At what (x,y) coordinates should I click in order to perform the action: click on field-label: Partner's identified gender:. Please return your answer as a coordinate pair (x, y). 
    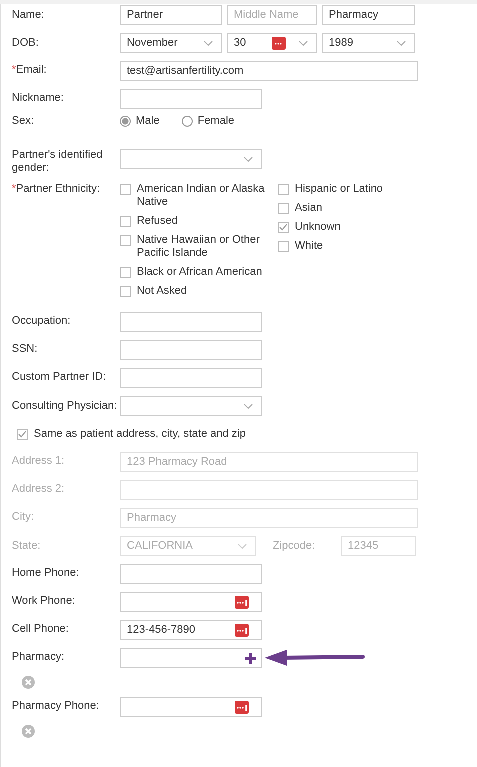
    Looking at the image, I should click on (58, 162).